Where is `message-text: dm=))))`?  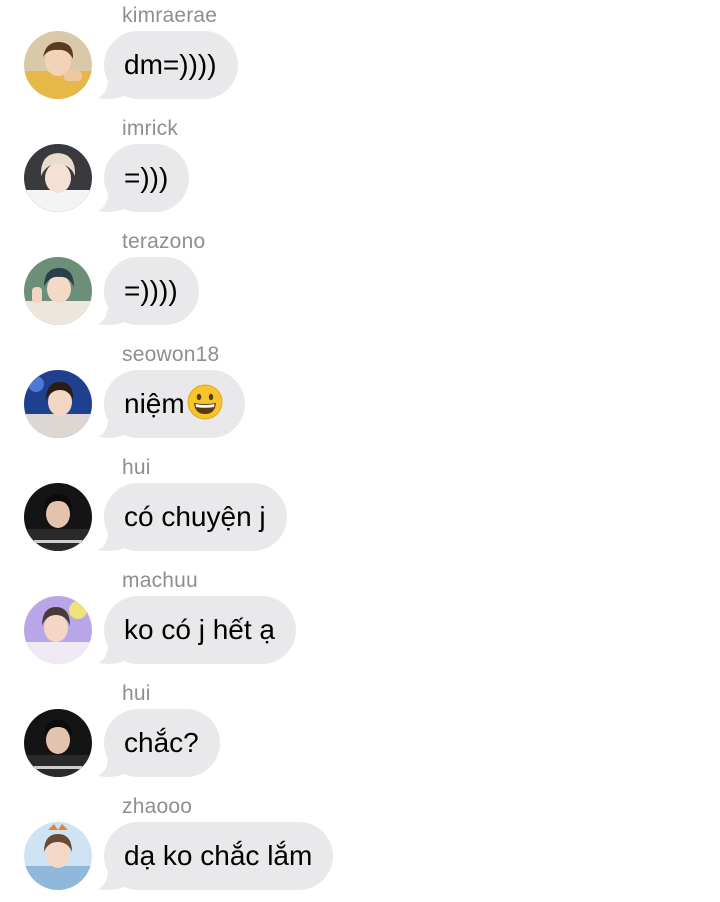 message-text: dm=)))) is located at coordinates (170, 64).